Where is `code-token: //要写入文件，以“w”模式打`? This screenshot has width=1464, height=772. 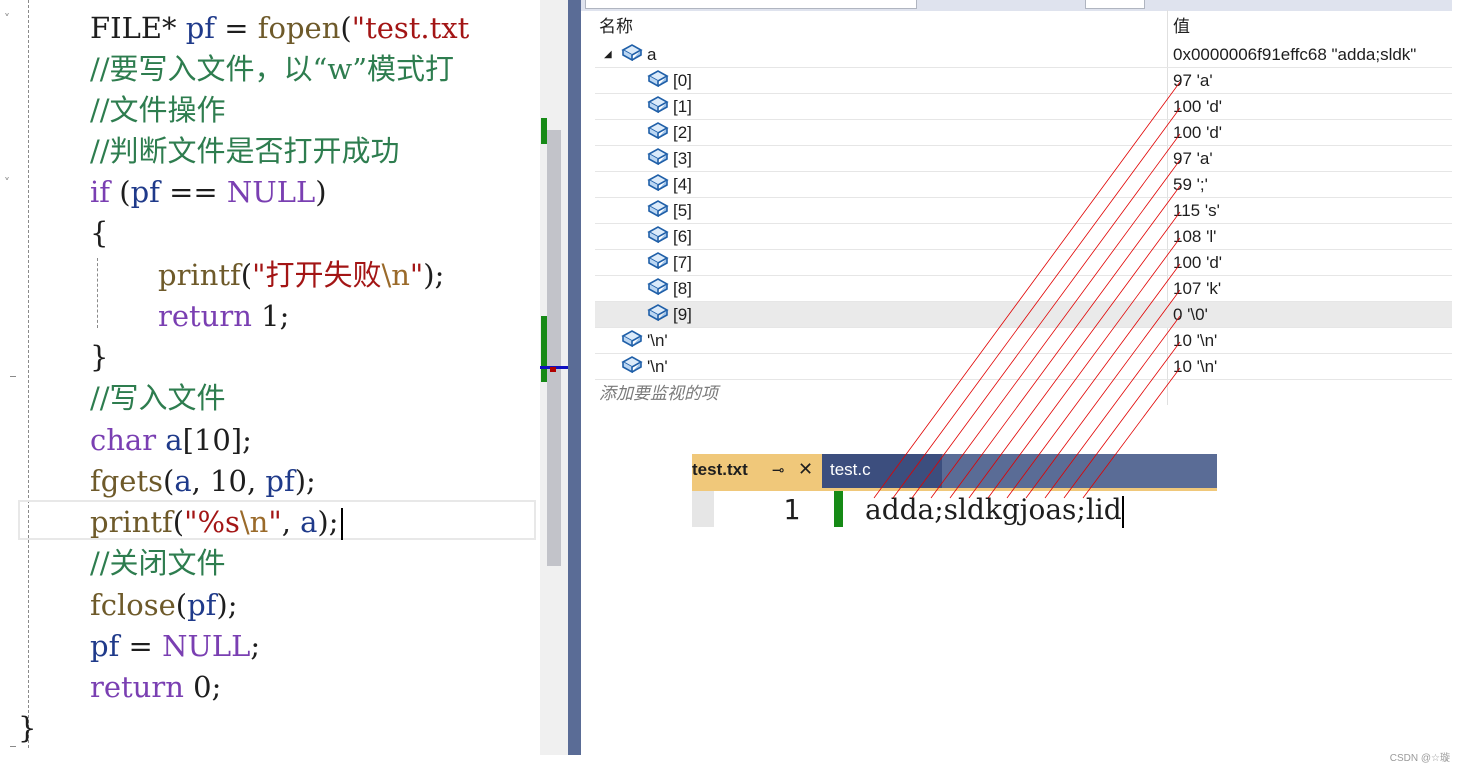 code-token: //要写入文件，以“w”模式打 is located at coordinates (272, 69).